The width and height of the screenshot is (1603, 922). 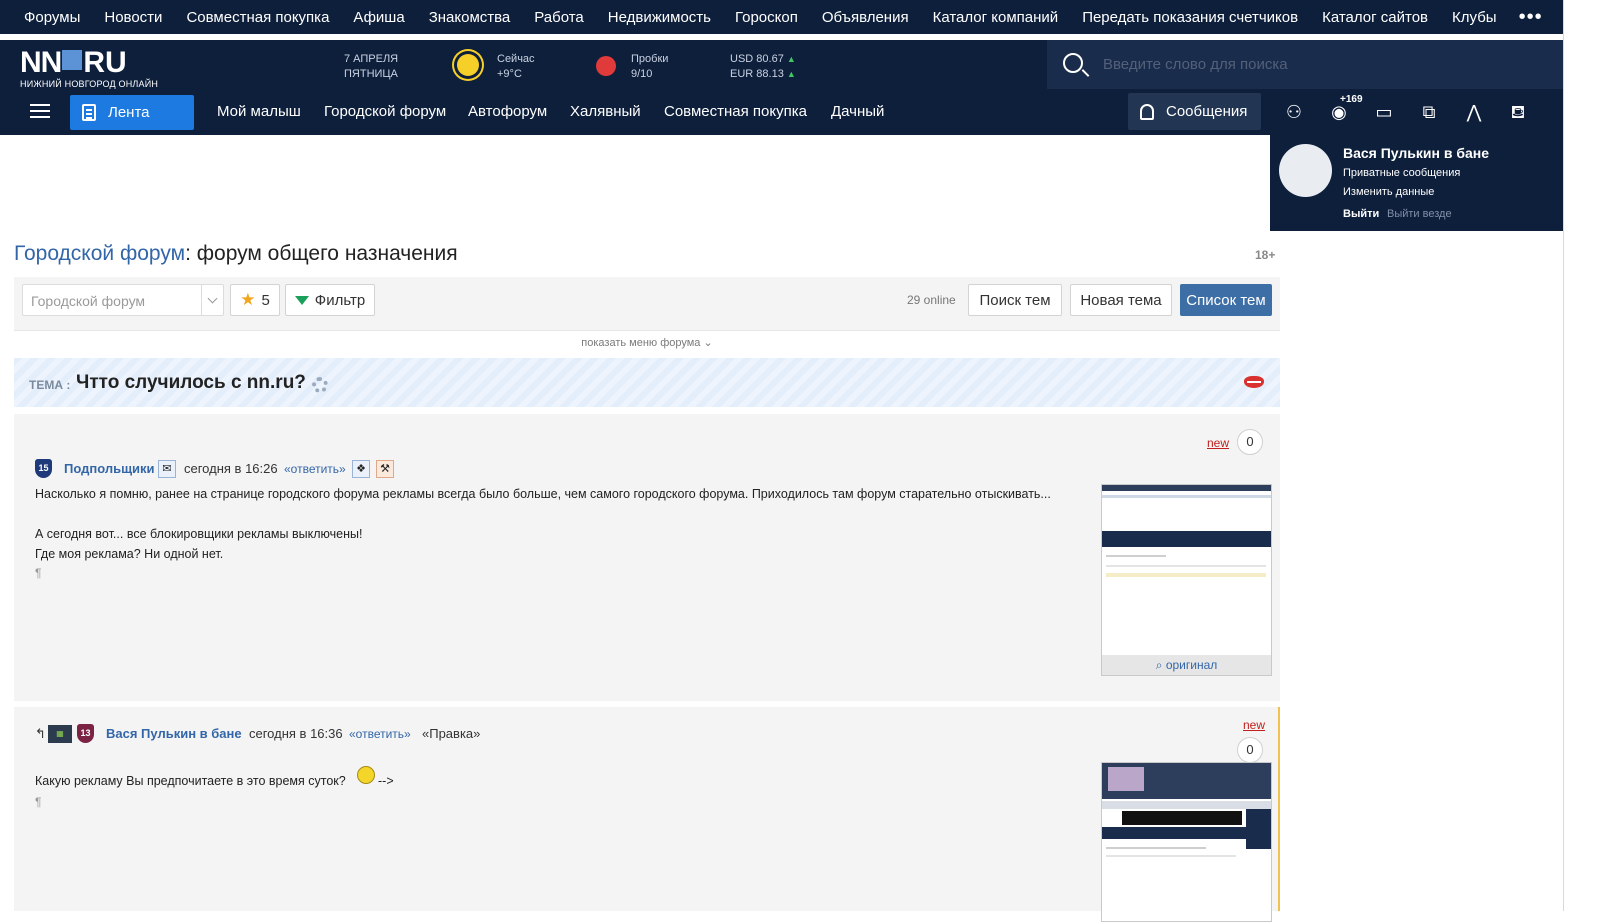 What do you see at coordinates (559, 17) in the screenshot?
I see `topnav-jobs: Работа` at bounding box center [559, 17].